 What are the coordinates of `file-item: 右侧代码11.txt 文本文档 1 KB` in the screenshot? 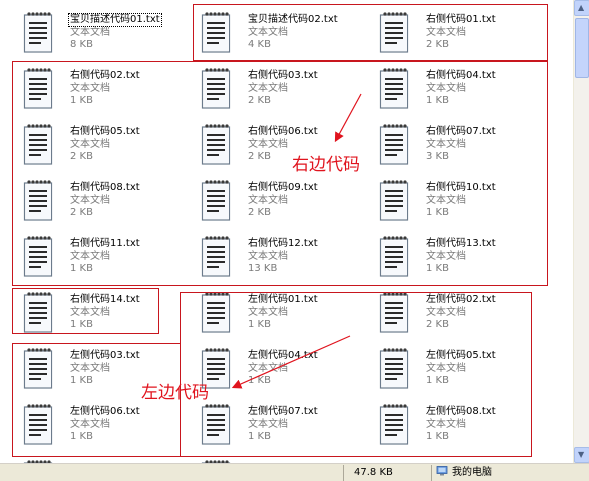 It's located at (101, 257).